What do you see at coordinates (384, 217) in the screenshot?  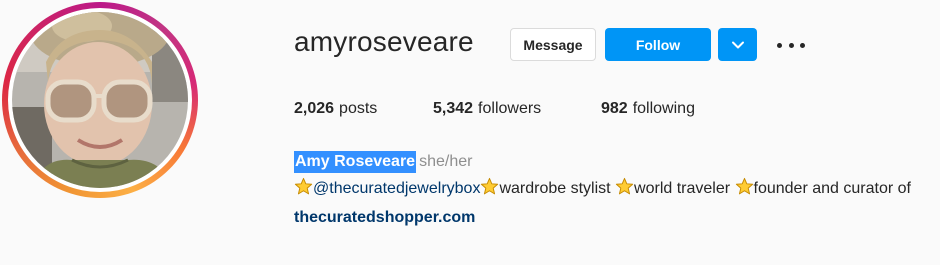 I see `bio-website-link: thecuratedshopper.com` at bounding box center [384, 217].